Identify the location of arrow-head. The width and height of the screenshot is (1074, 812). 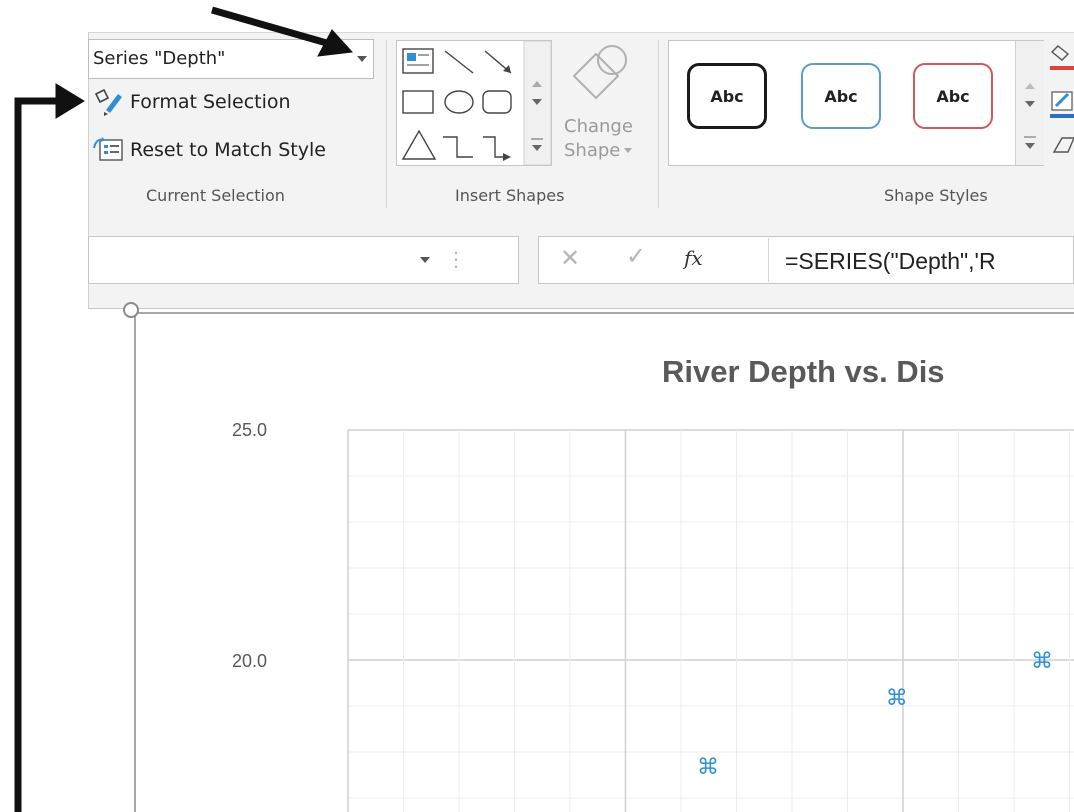
(70, 101).